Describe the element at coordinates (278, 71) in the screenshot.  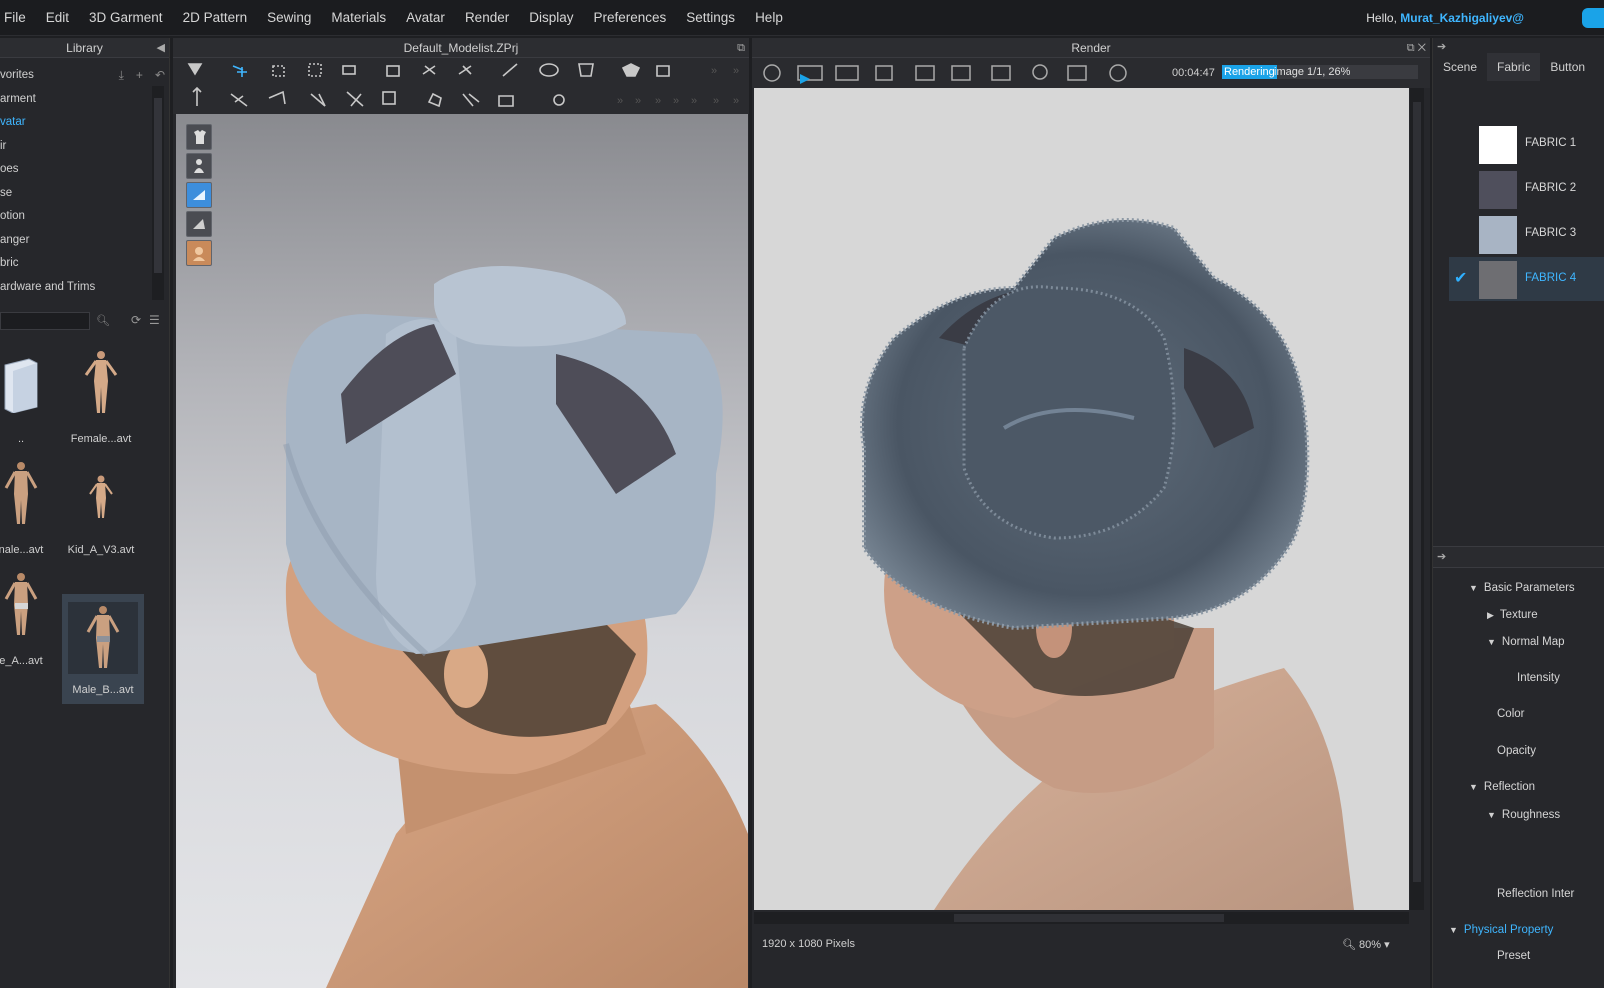
I see `select-rect-icon` at that location.